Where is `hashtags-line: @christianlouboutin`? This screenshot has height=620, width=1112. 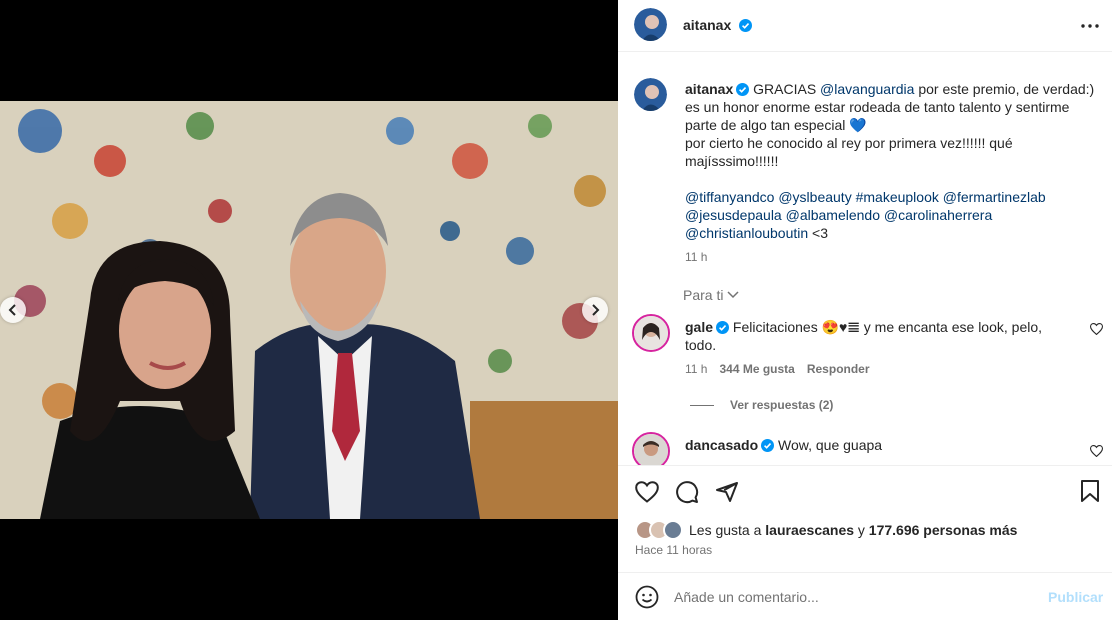
hashtags-line: @christianlouboutin is located at coordinates (746, 233).